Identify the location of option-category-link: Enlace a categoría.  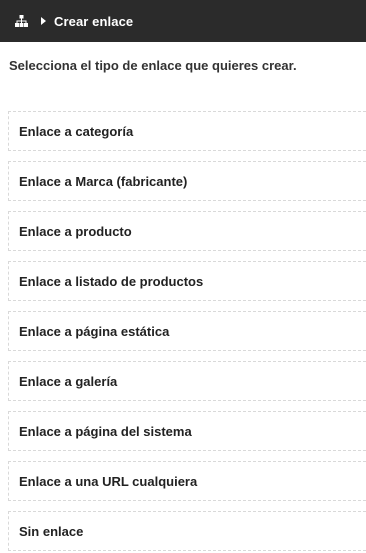
(187, 131).